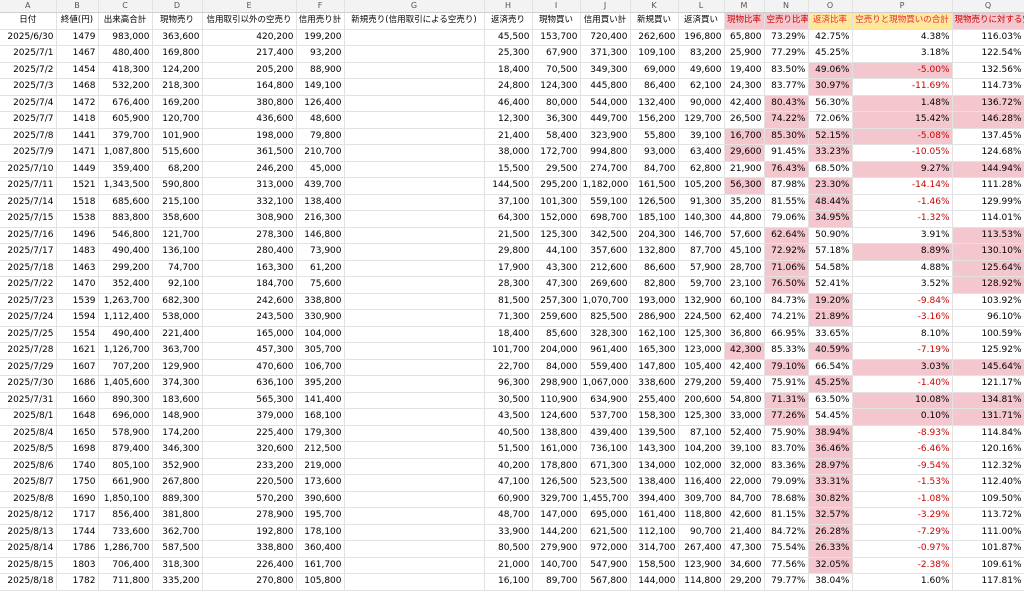 The image size is (1024, 591). I want to click on data-cell: 105,400, so click(701, 367).